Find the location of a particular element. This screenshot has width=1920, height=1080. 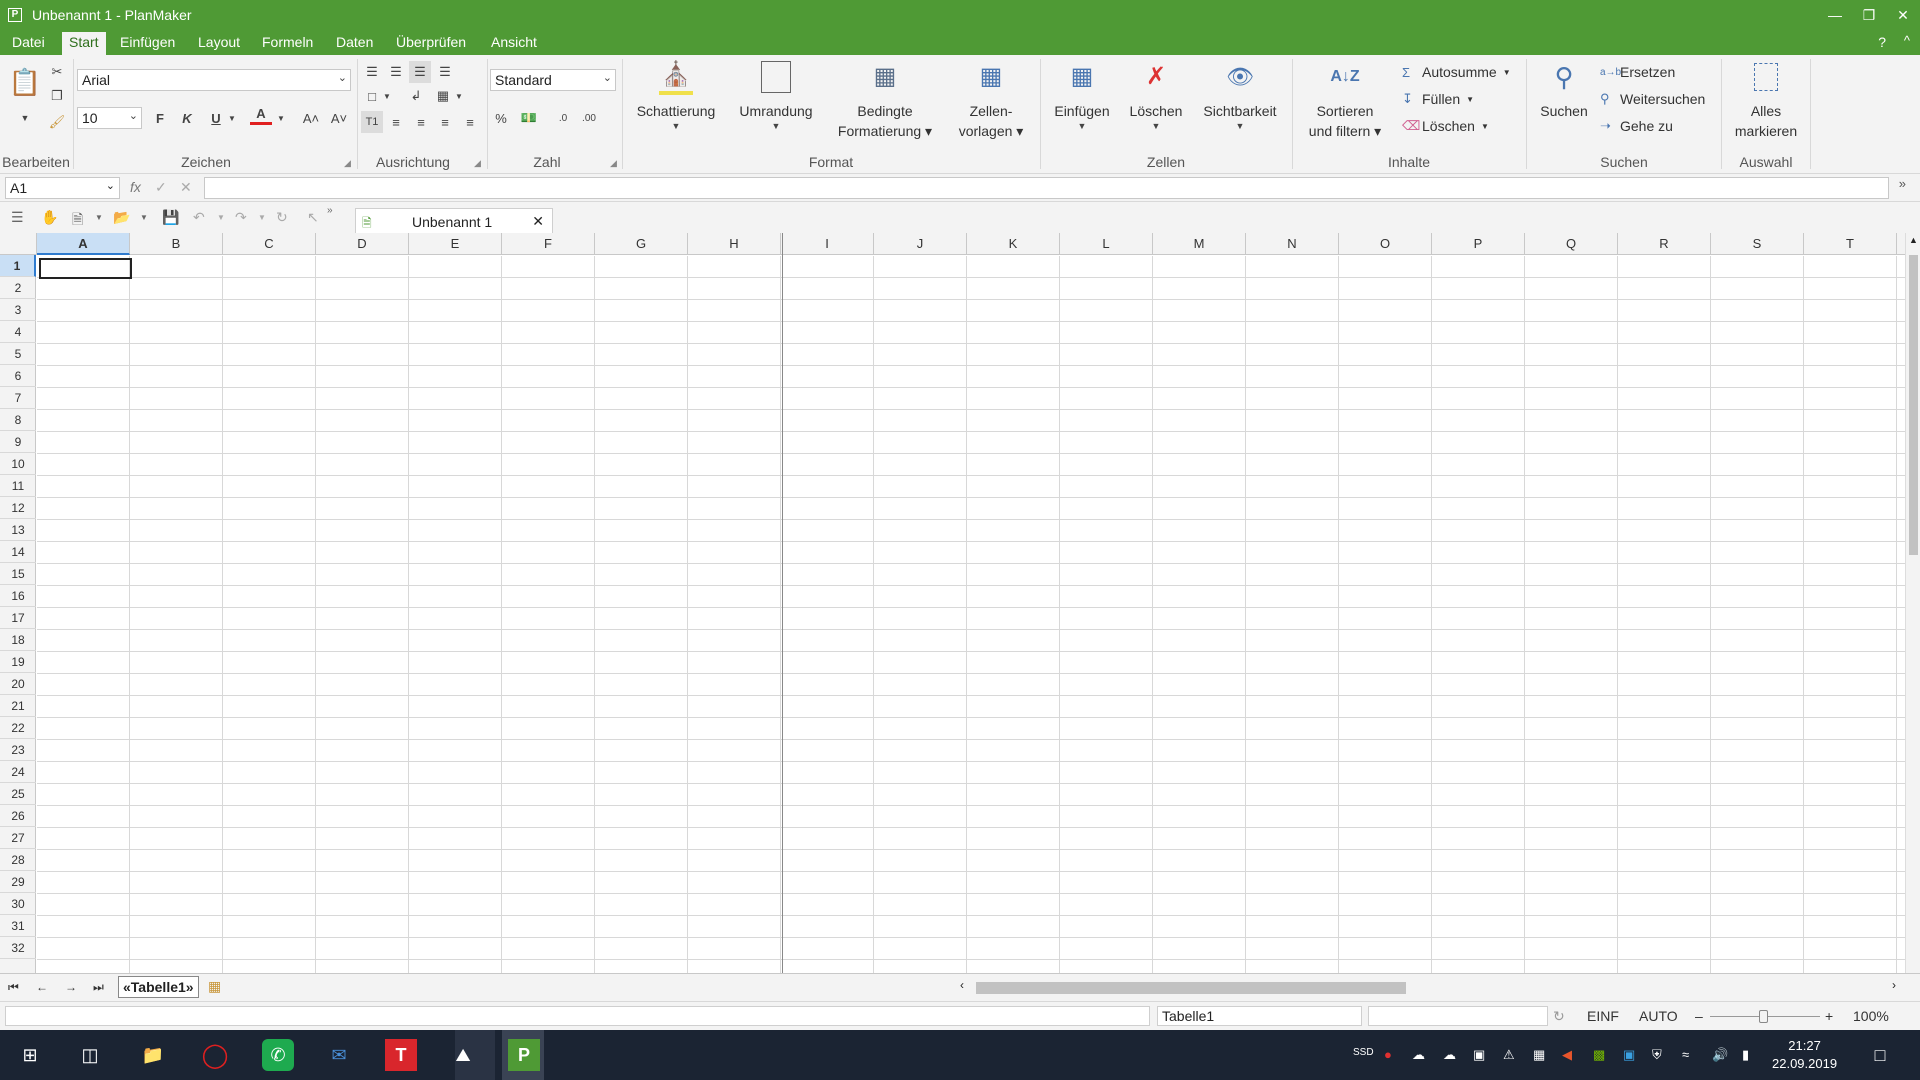

align-justify-vertical-icon: ☰ is located at coordinates (445, 72).